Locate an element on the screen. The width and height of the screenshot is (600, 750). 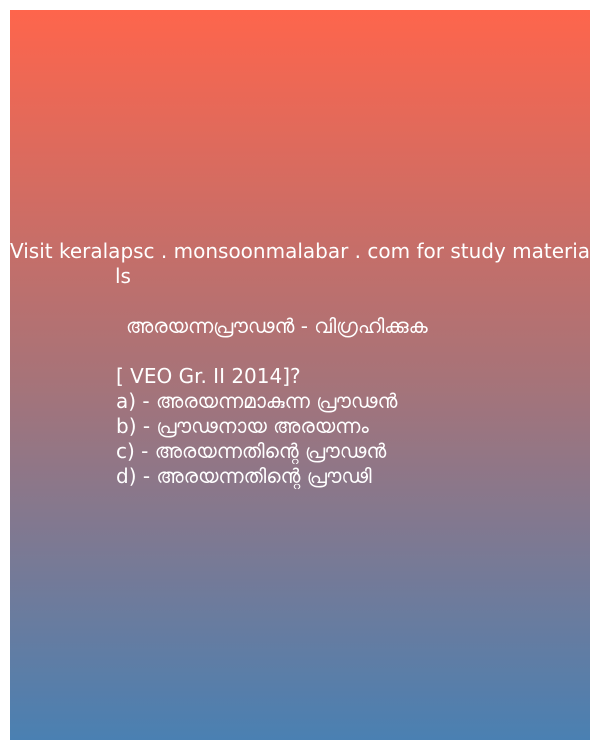
question-title: അരയന്നപ്രൗഢൻ - വിഗ്രഹിക്കുക is located at coordinates (277, 326).